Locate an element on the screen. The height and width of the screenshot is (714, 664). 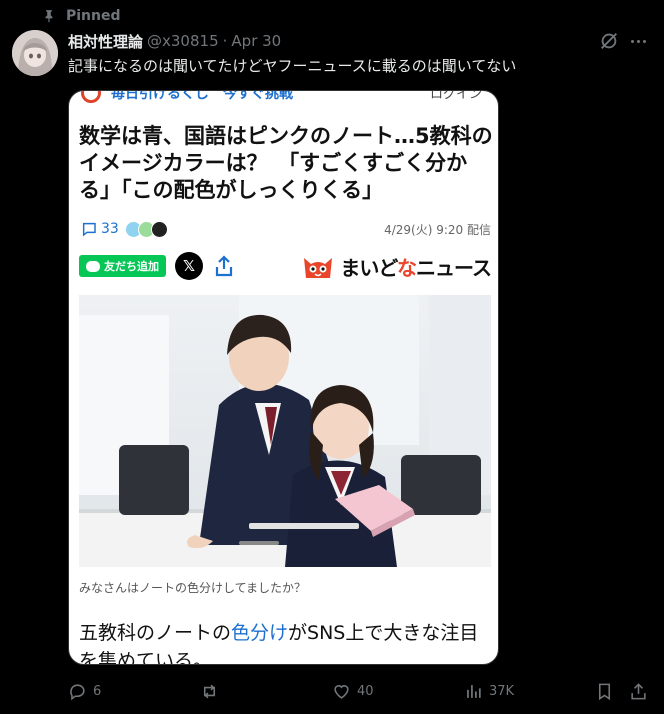
grok-icon is located at coordinates (609, 41).